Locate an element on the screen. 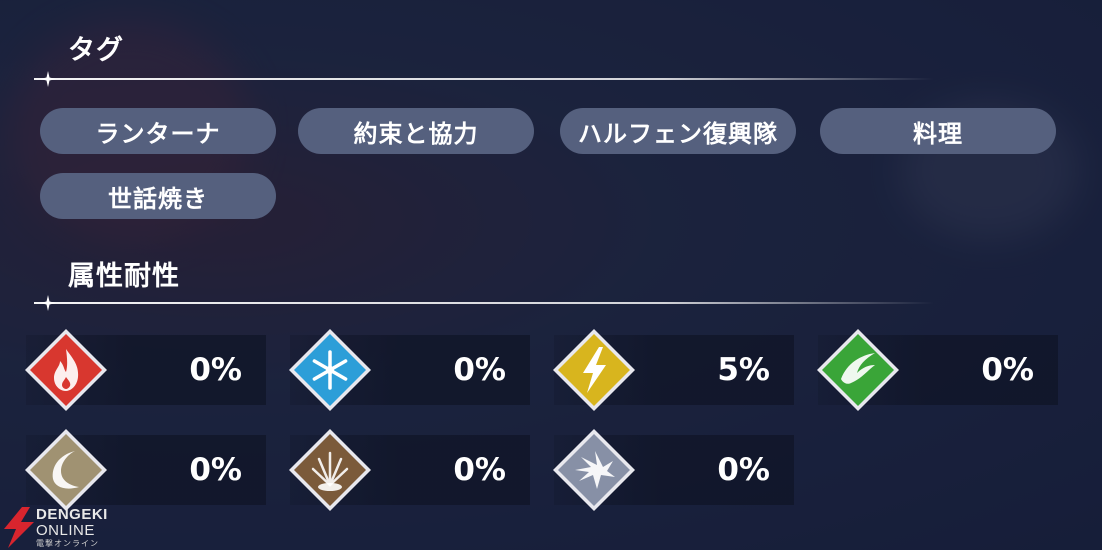 Image resolution: width=1102 pixels, height=550 pixels. tag-chip: 世話焼き is located at coordinates (158, 196).